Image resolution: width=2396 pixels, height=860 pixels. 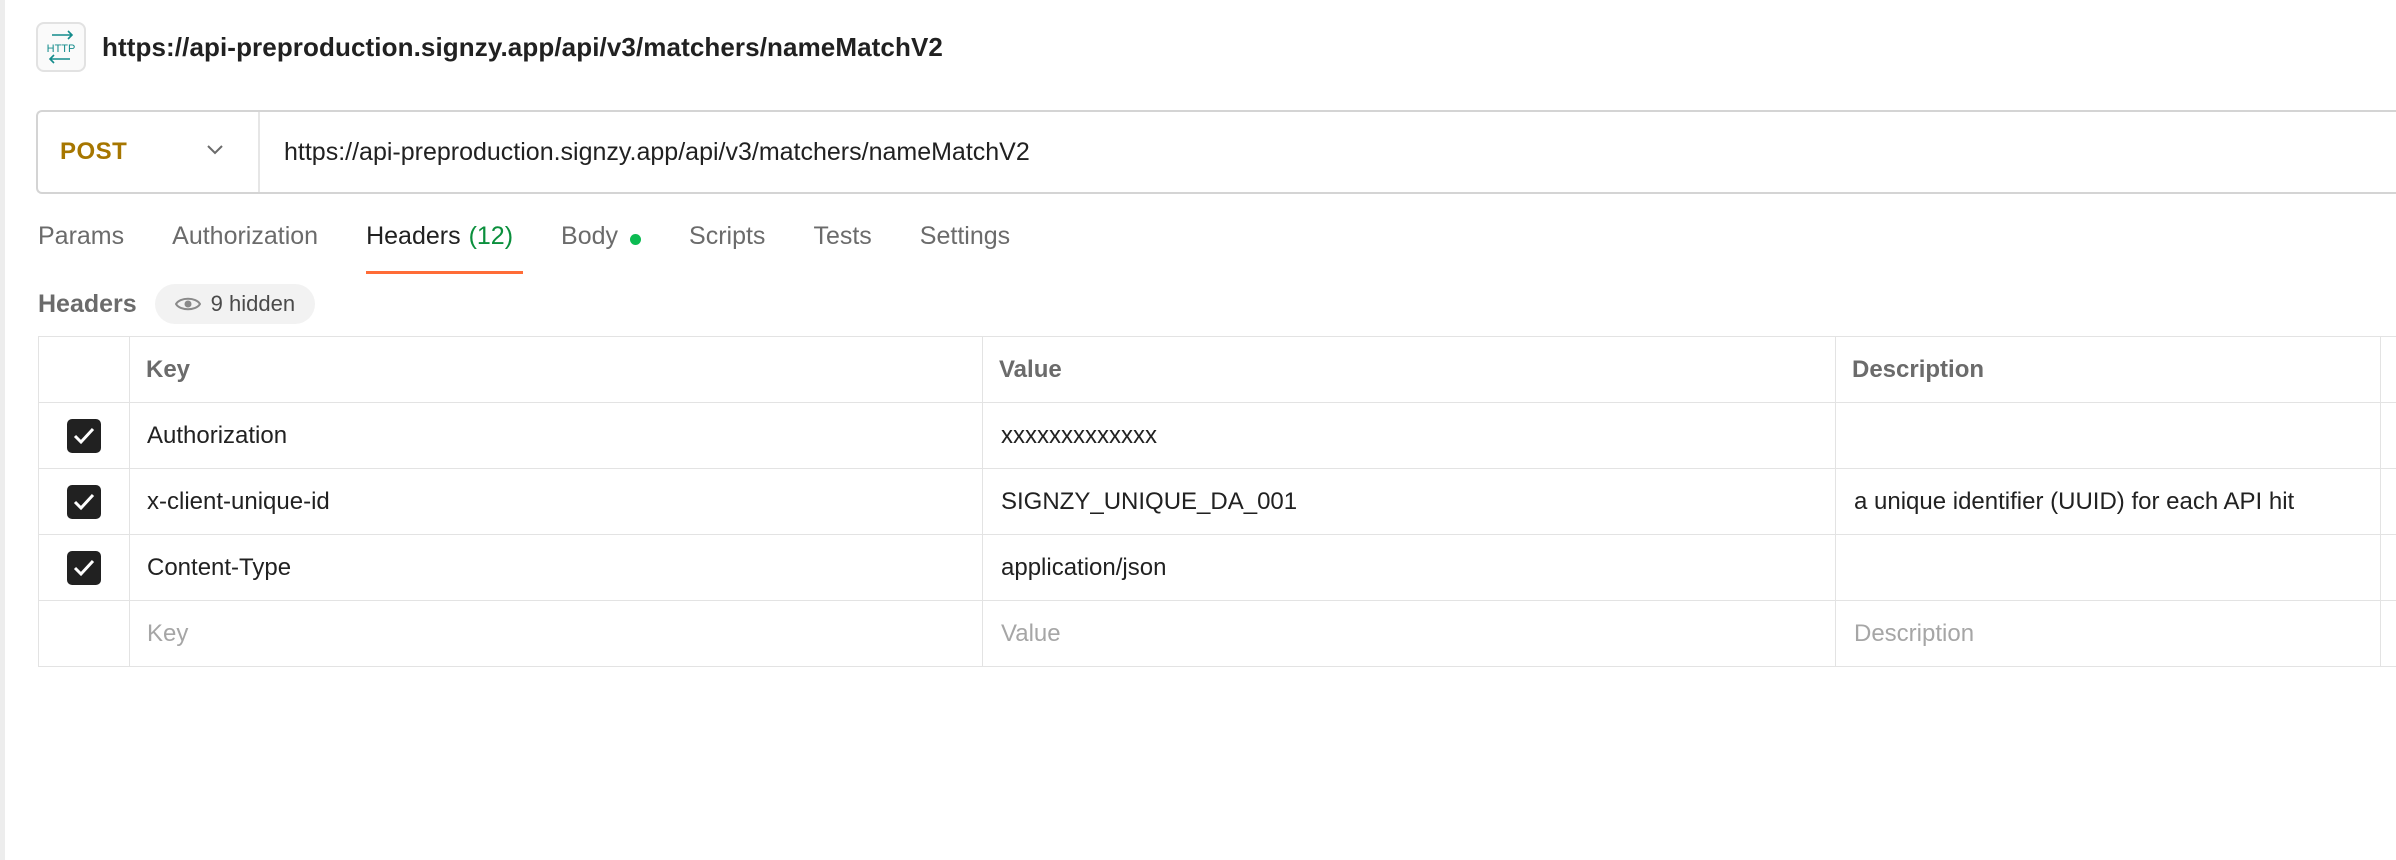 What do you see at coordinates (842, 248) in the screenshot?
I see `tab-tests: Tests` at bounding box center [842, 248].